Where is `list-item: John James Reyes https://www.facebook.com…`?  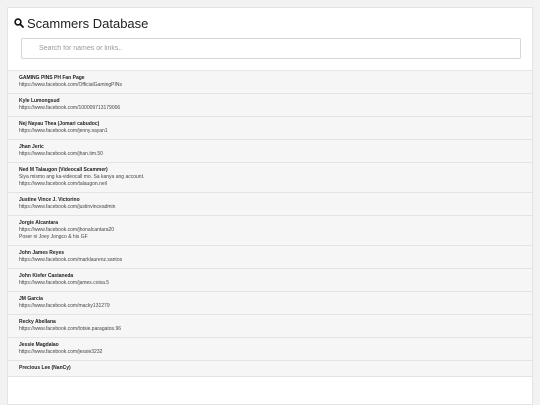
list-item: John James Reyes https://www.facebook.com… is located at coordinates (270, 257).